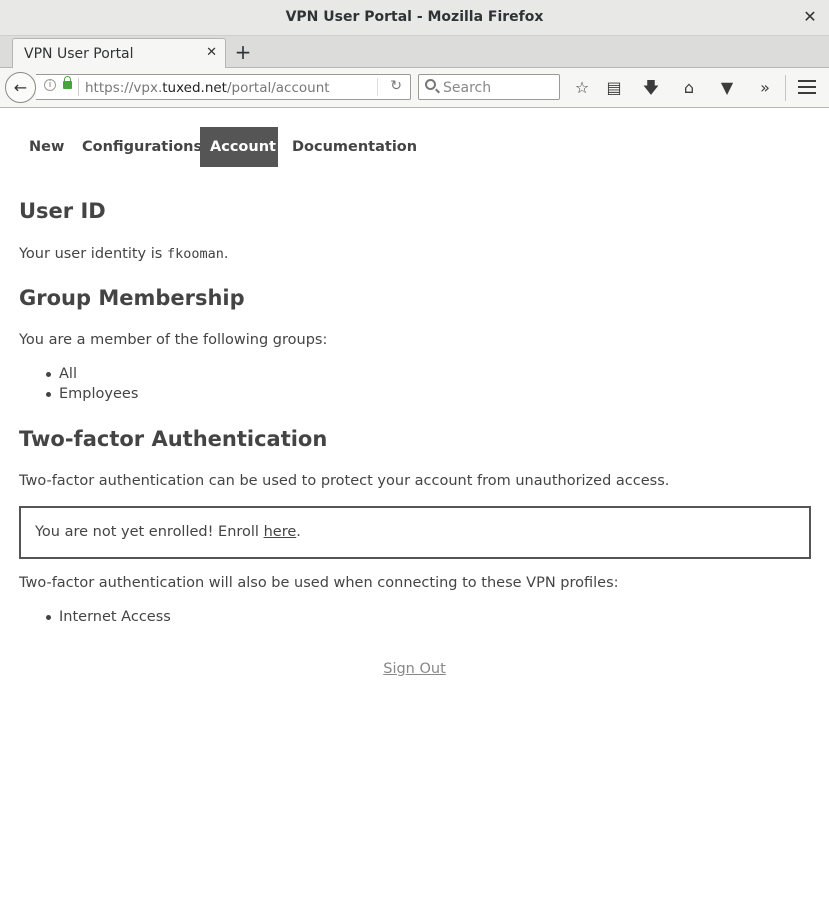 This screenshot has height=902, width=829. I want to click on search-input: Search, so click(489, 87).